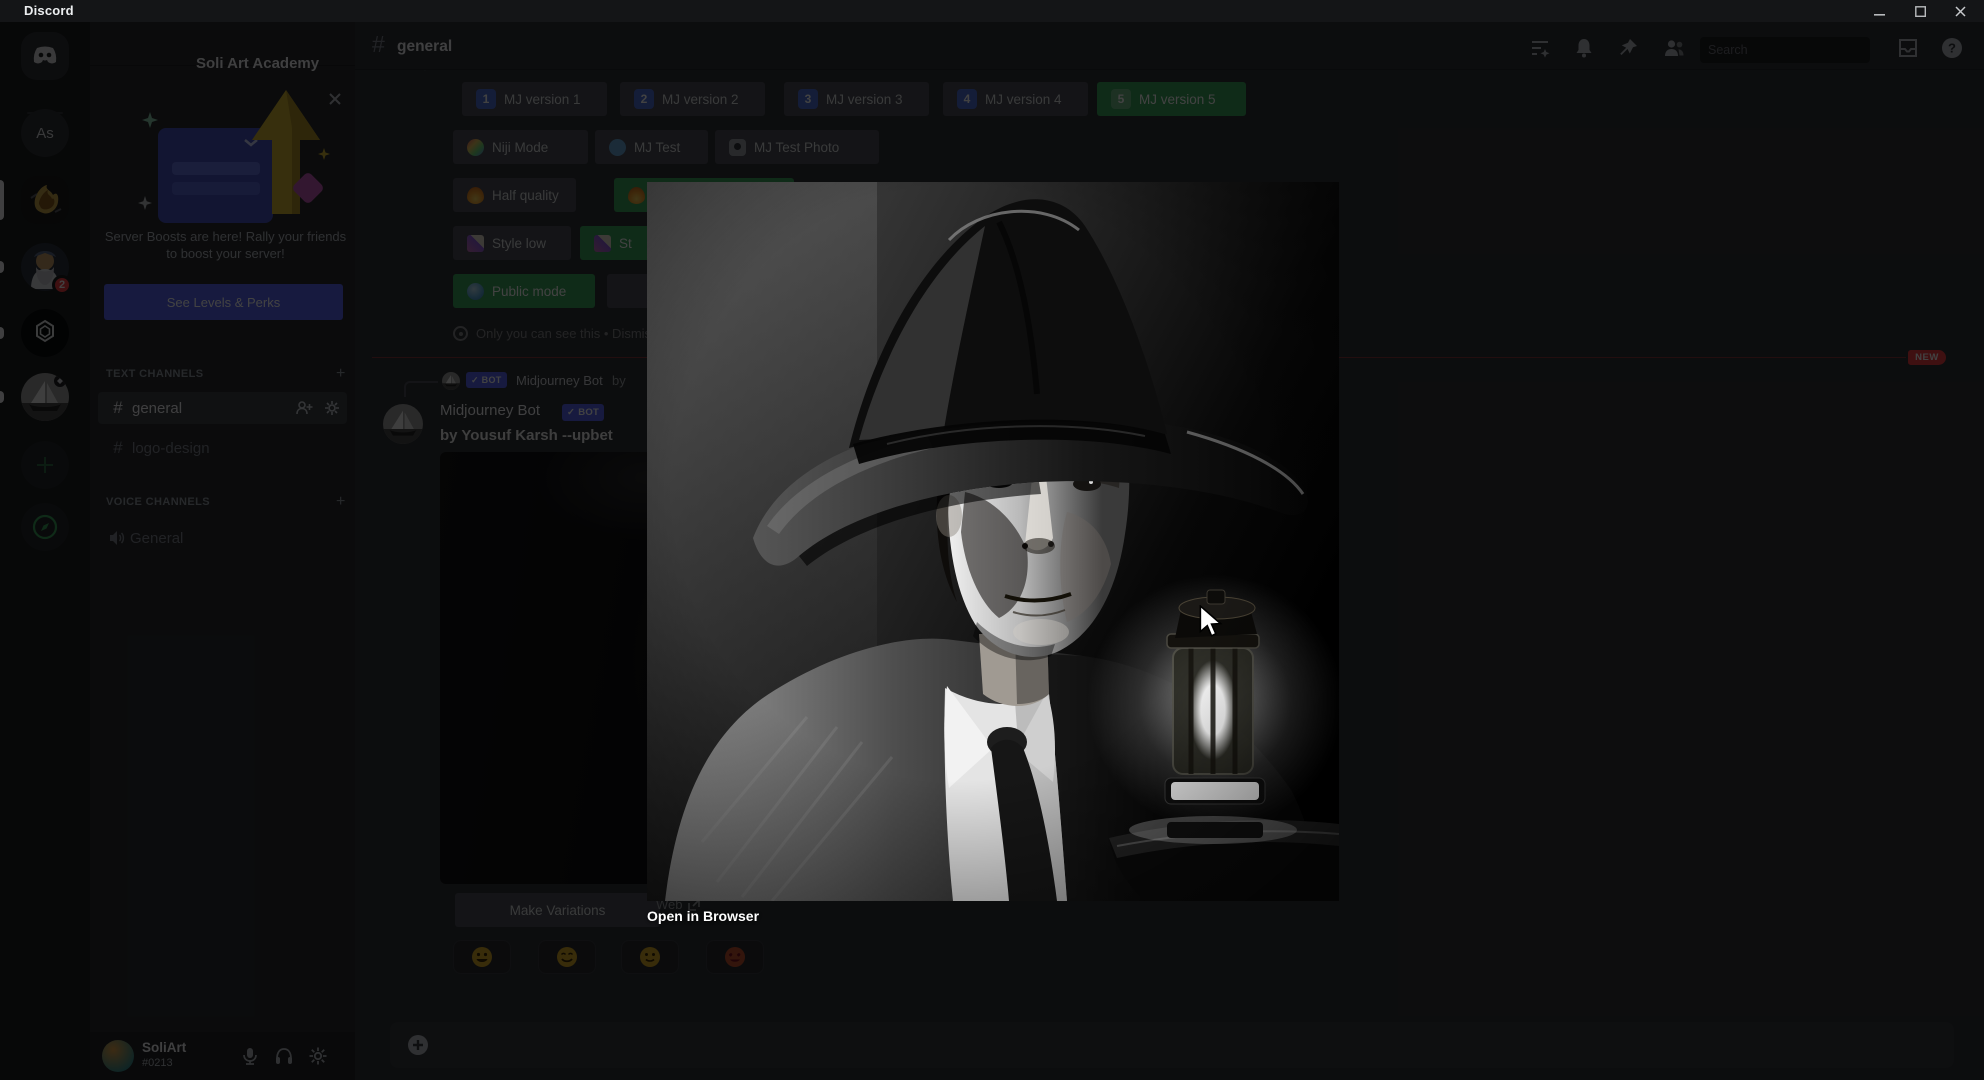  What do you see at coordinates (1880, 11) in the screenshot?
I see `minimize-button` at bounding box center [1880, 11].